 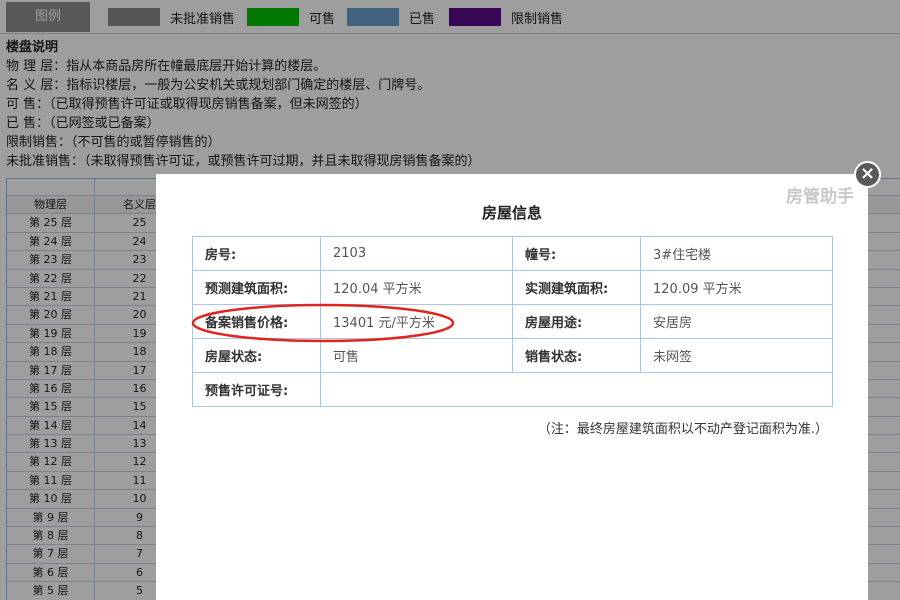 I want to click on predicted-area-label: 预测建筑面积:, so click(x=256, y=287).